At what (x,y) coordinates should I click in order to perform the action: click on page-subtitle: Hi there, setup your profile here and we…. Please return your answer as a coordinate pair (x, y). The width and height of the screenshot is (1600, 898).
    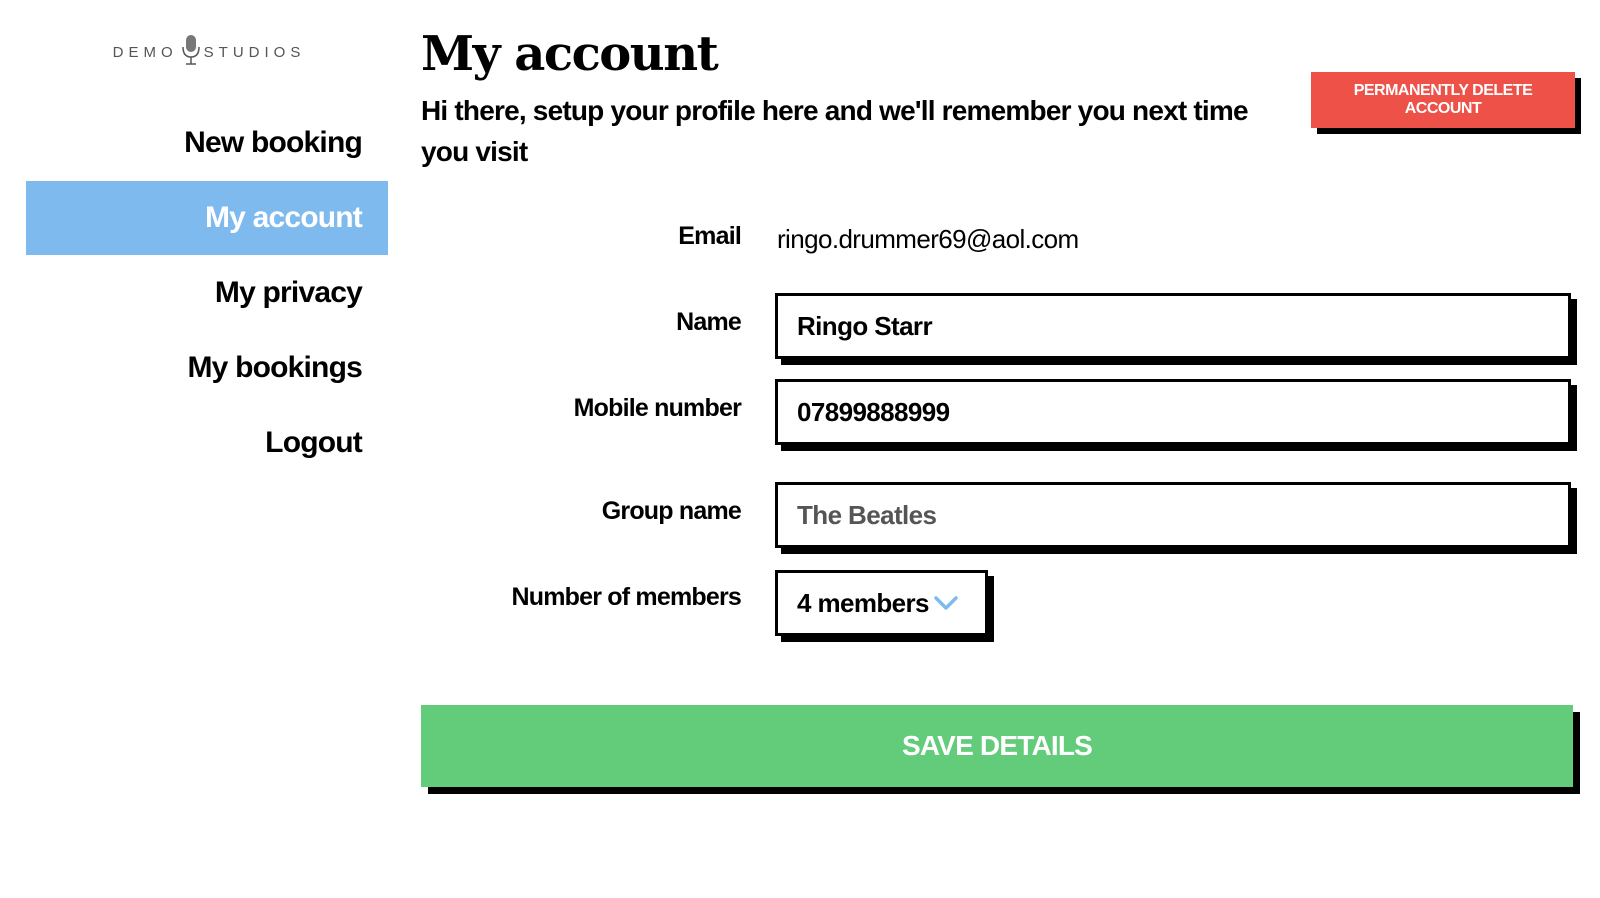
    Looking at the image, I should click on (835, 131).